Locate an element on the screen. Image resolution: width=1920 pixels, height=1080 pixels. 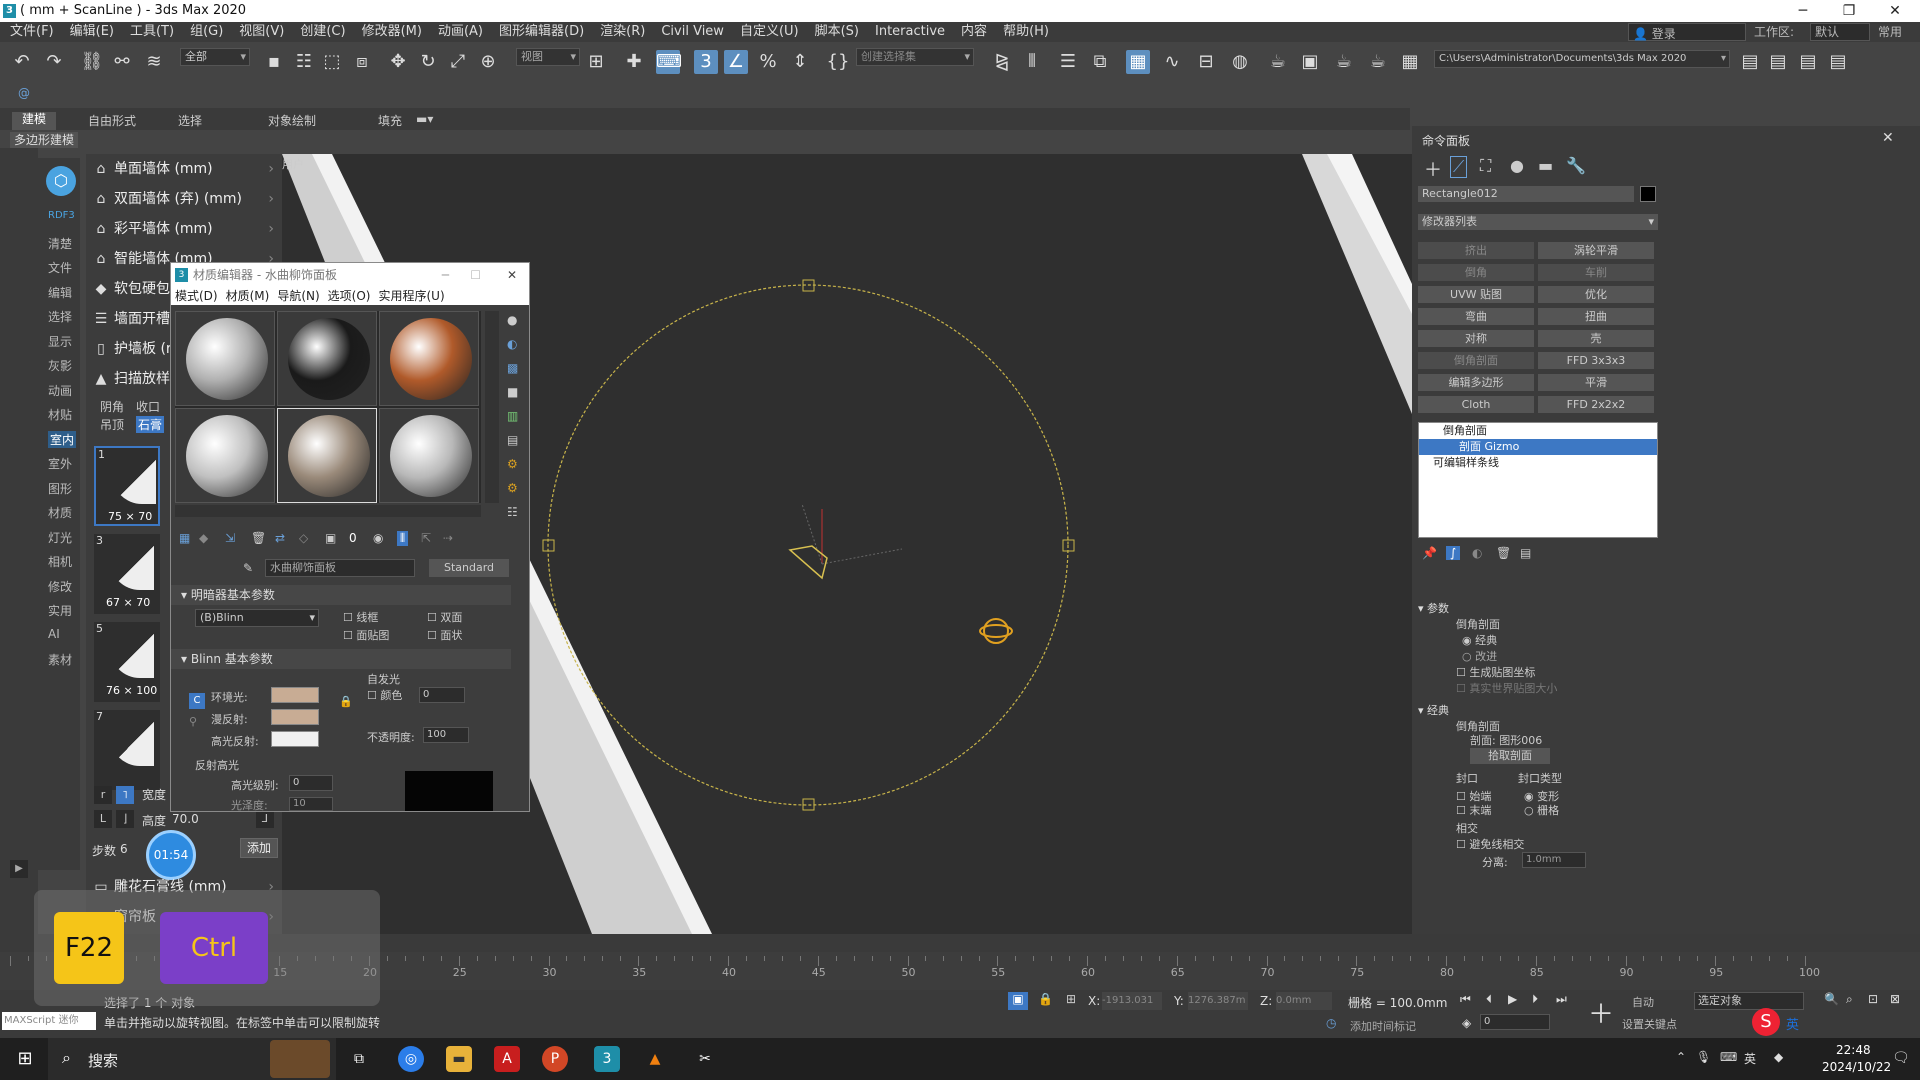
keyboard-icon: ⌨ is located at coordinates (1728, 1057).